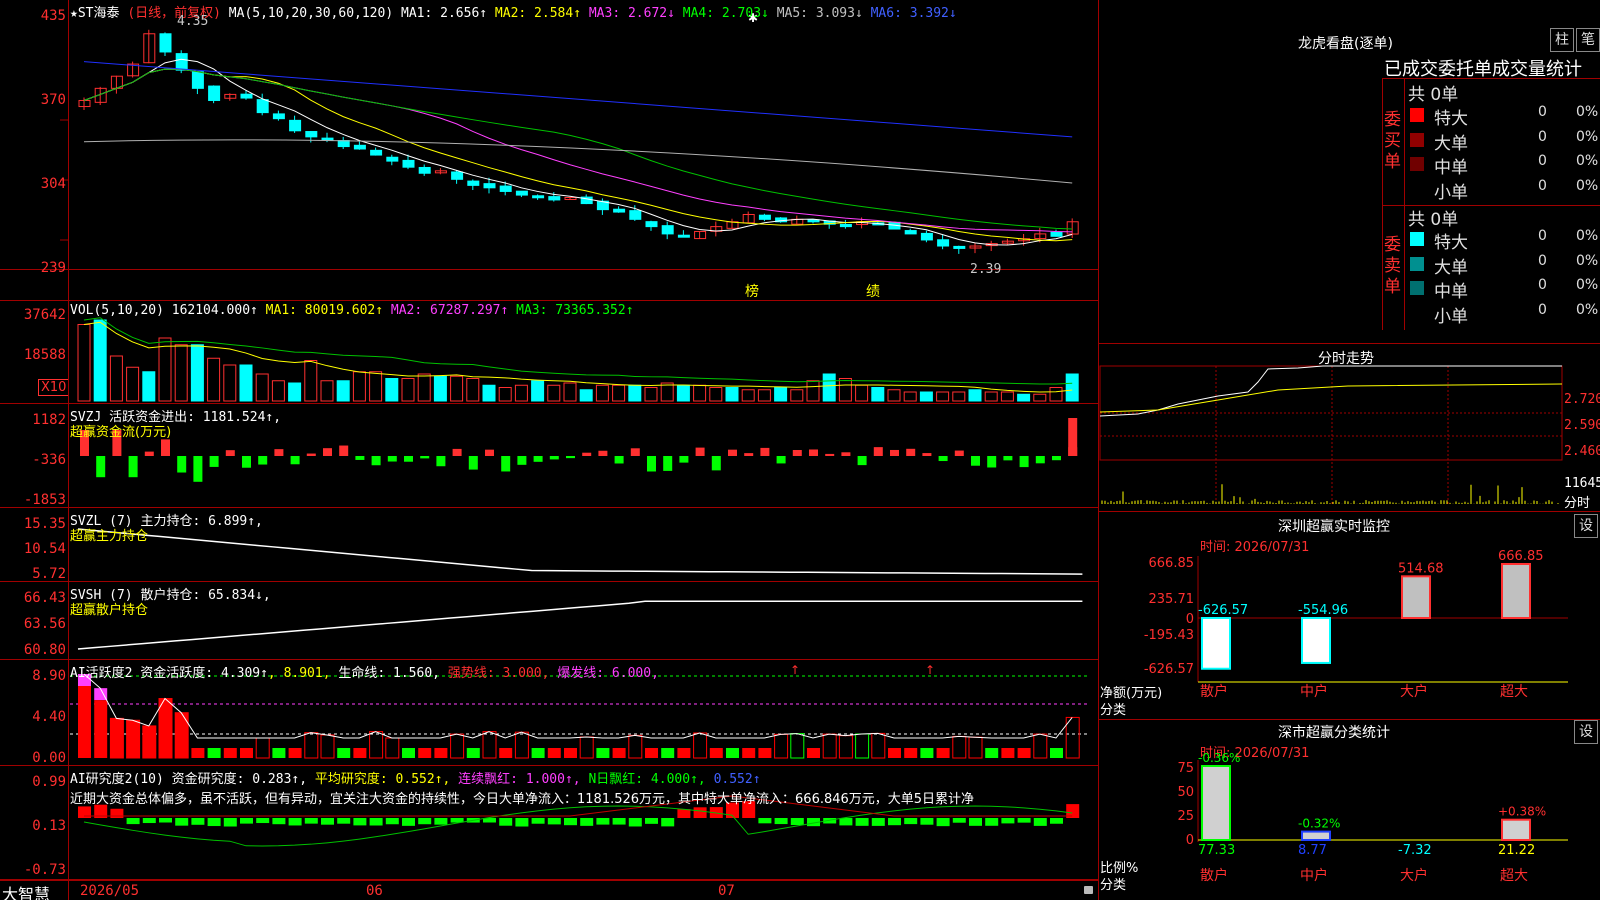 This screenshot has height=900, width=1600. What do you see at coordinates (324, 310) in the screenshot?
I see `vol-ma1: MA1: 80019.602↑` at bounding box center [324, 310].